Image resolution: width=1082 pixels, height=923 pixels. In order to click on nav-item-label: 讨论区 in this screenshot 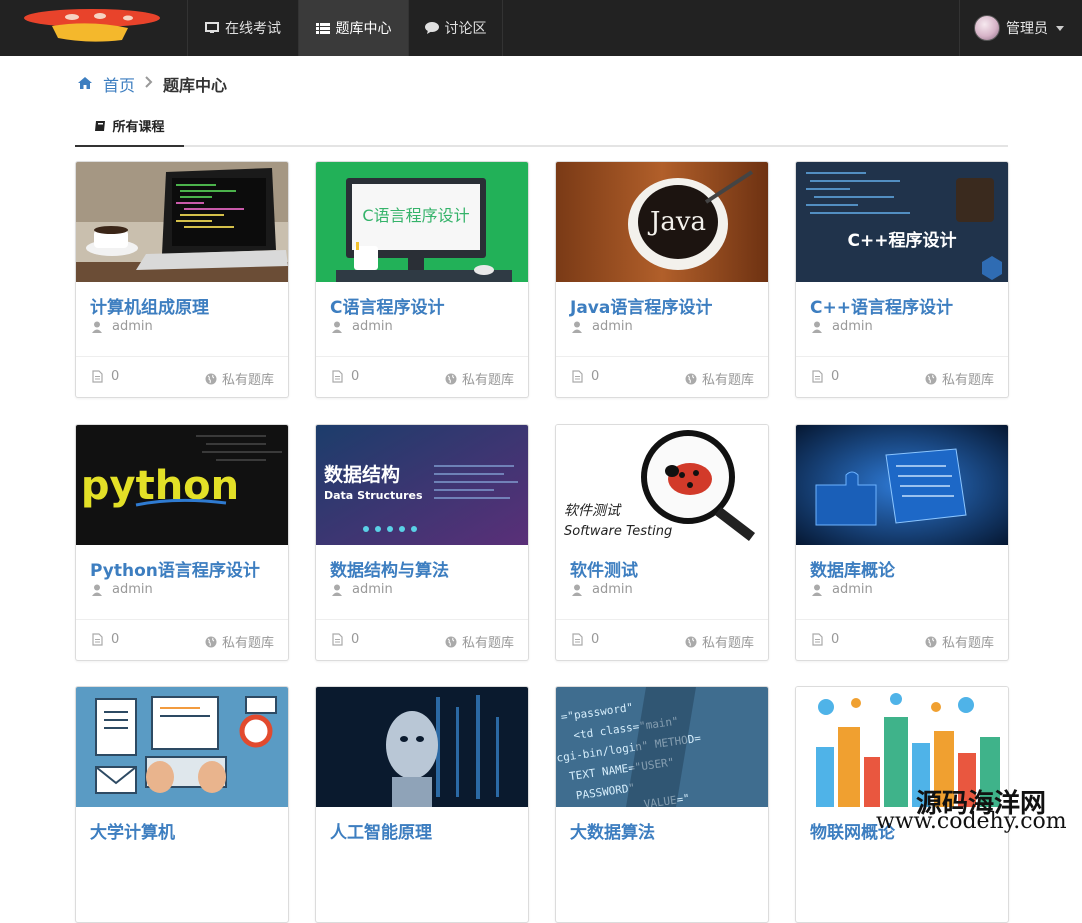, I will do `click(465, 29)`.